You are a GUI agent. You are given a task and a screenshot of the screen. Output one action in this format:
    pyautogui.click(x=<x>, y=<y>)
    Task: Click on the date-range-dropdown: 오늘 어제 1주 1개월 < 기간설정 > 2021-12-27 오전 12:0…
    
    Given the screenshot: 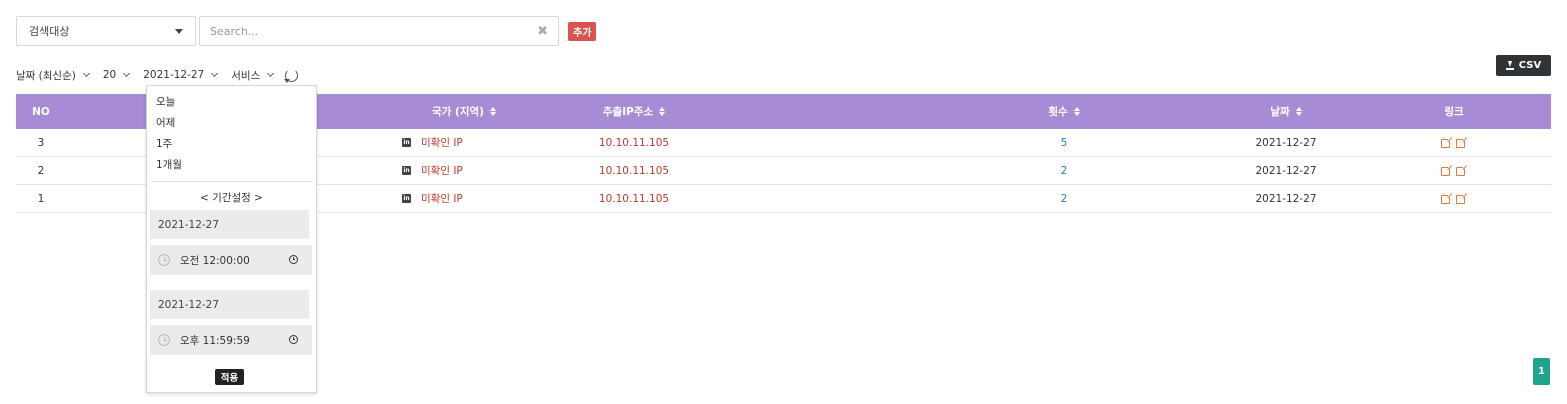 What is the action you would take?
    pyautogui.click(x=231, y=239)
    